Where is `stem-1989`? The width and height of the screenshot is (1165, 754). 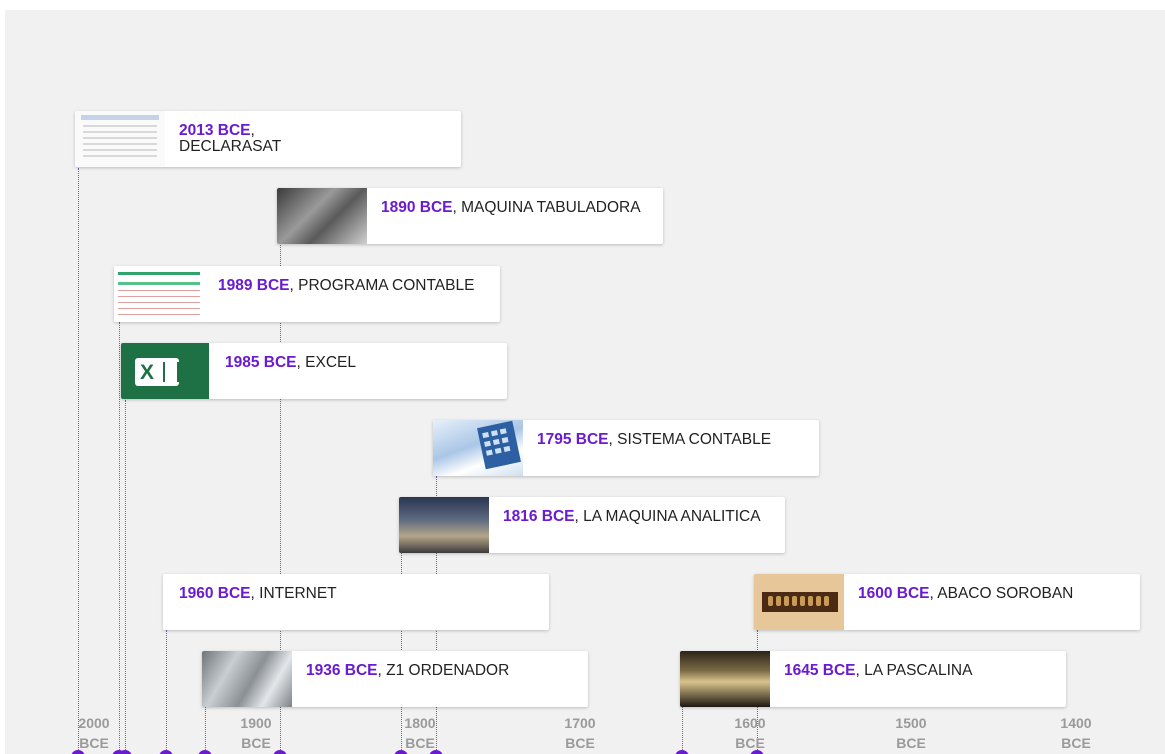
stem-1989 is located at coordinates (119, 538).